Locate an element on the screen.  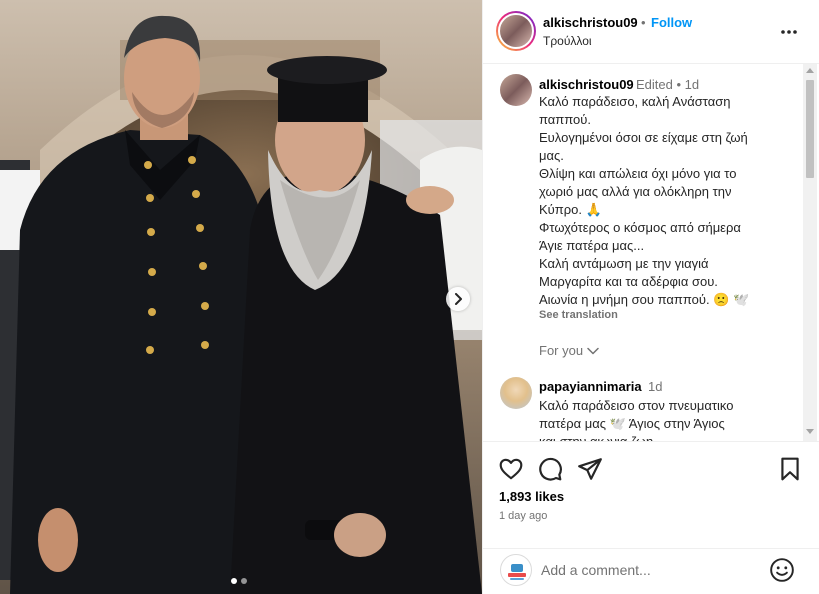
caption-avatar is located at coordinates (516, 90).